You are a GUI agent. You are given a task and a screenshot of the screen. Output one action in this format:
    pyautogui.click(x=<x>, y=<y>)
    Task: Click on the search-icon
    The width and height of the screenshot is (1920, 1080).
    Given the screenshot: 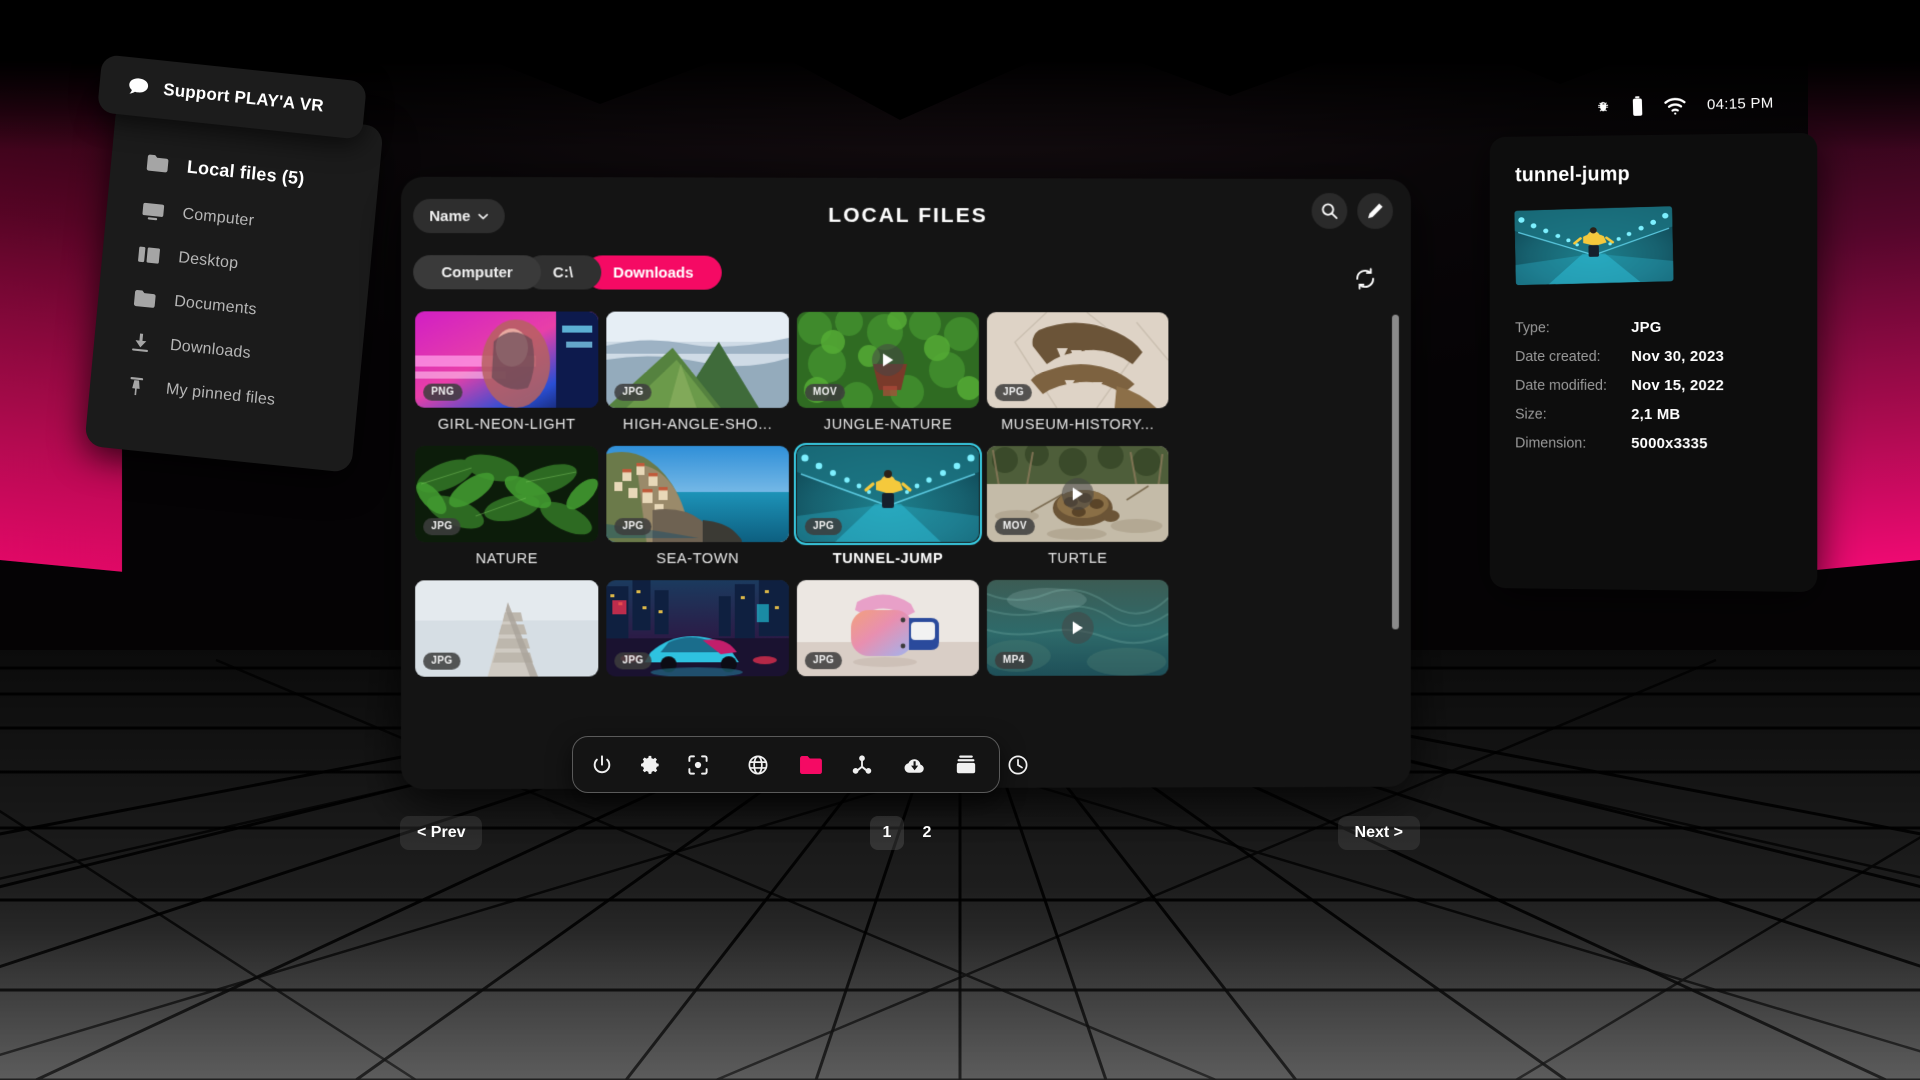 What is the action you would take?
    pyautogui.click(x=1330, y=211)
    